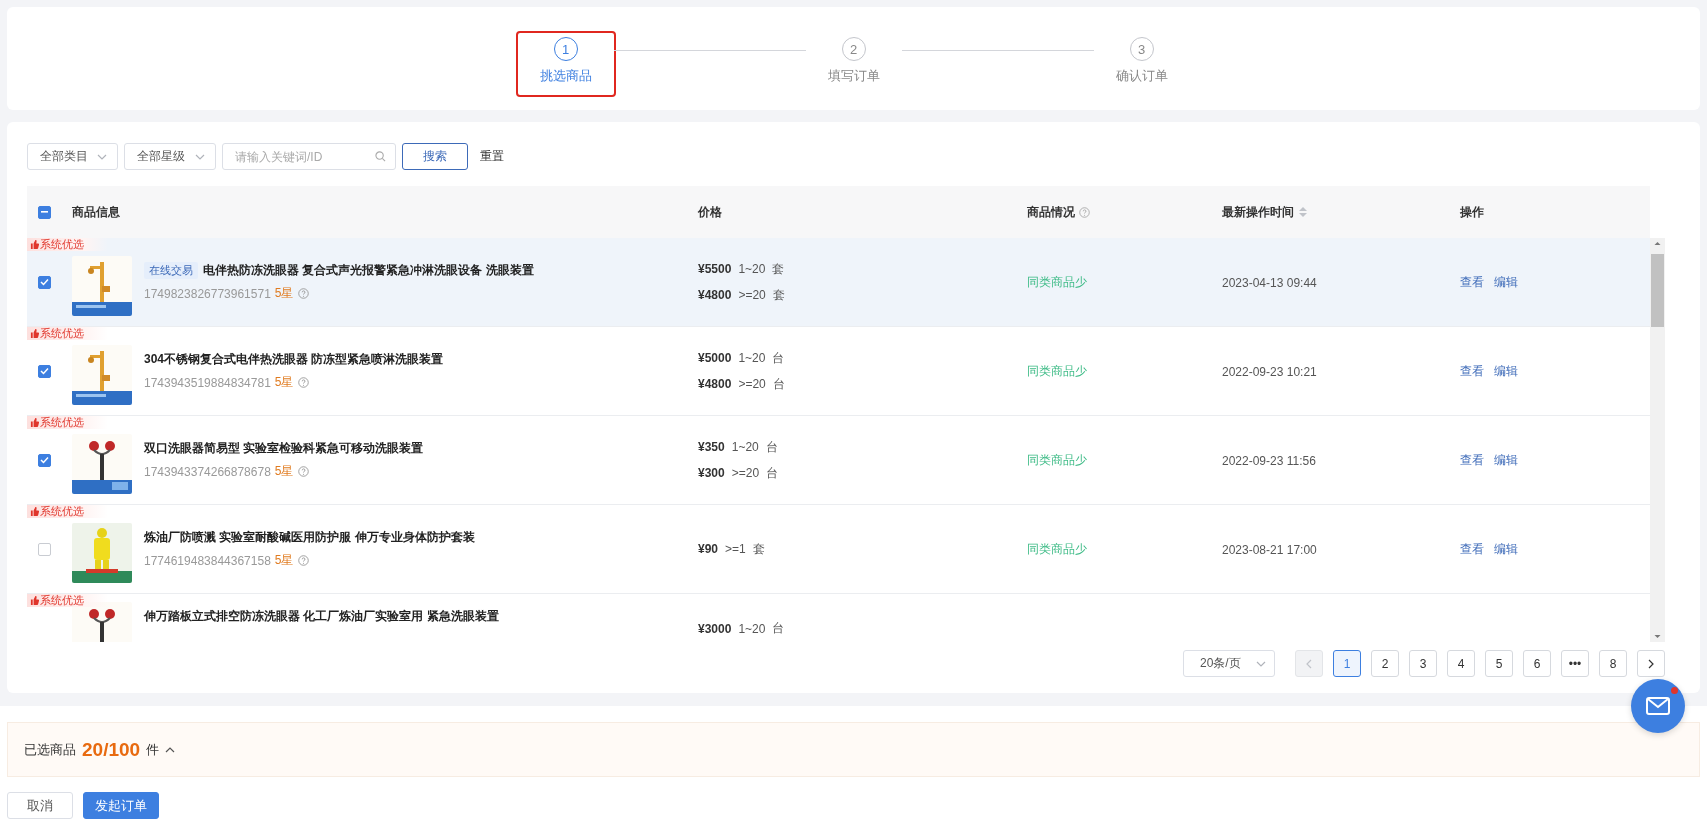 The height and width of the screenshot is (832, 1707). What do you see at coordinates (1269, 460) in the screenshot?
I see `update-time: 2022-09-23 11:56` at bounding box center [1269, 460].